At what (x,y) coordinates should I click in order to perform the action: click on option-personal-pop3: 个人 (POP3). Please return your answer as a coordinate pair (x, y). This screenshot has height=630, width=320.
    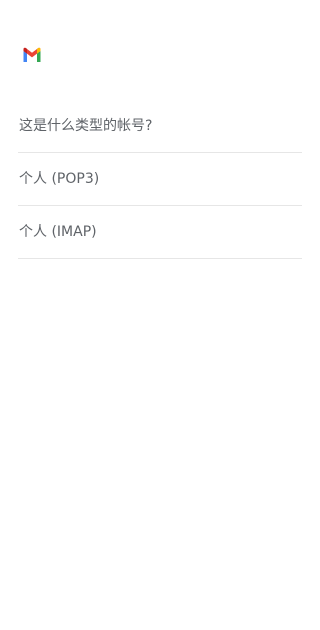
    Looking at the image, I should click on (160, 179).